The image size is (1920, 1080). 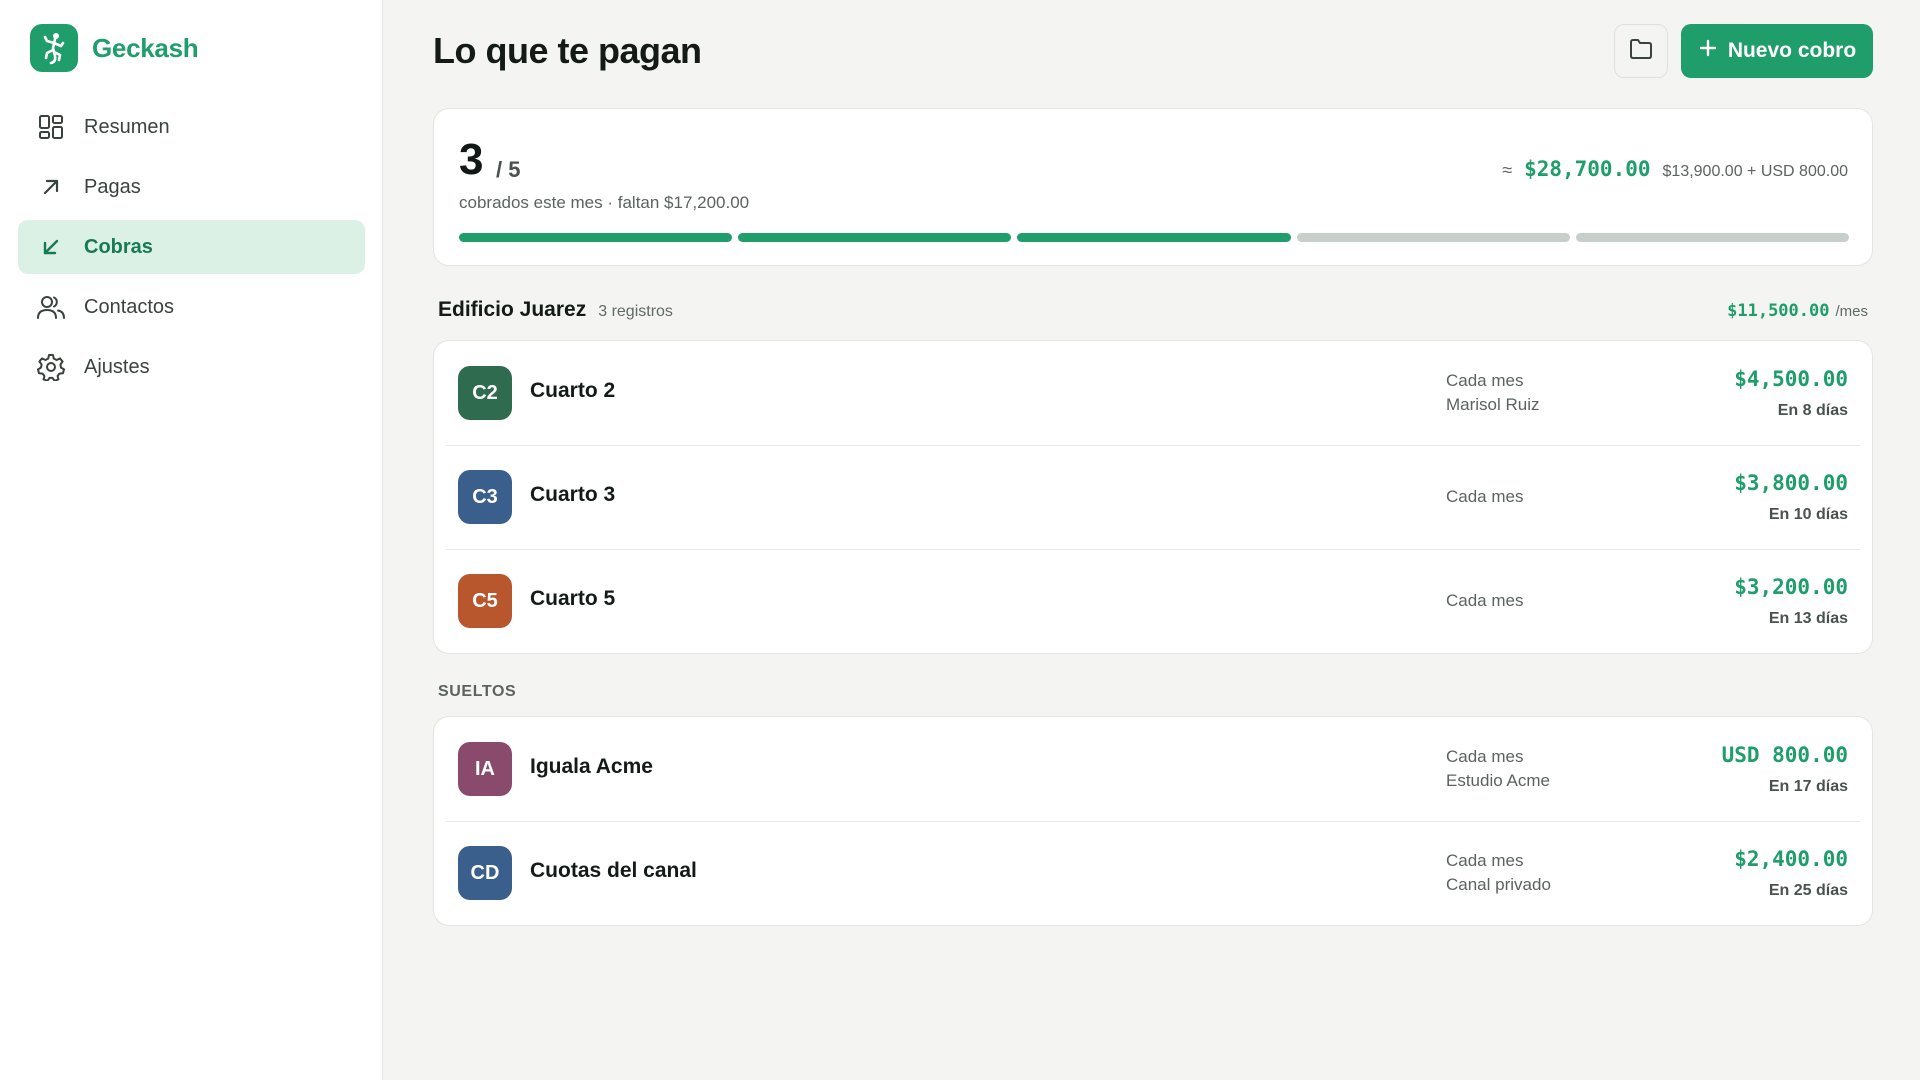 What do you see at coordinates (1498, 873) in the screenshot?
I see `item-meta: Cada mes Canal privado` at bounding box center [1498, 873].